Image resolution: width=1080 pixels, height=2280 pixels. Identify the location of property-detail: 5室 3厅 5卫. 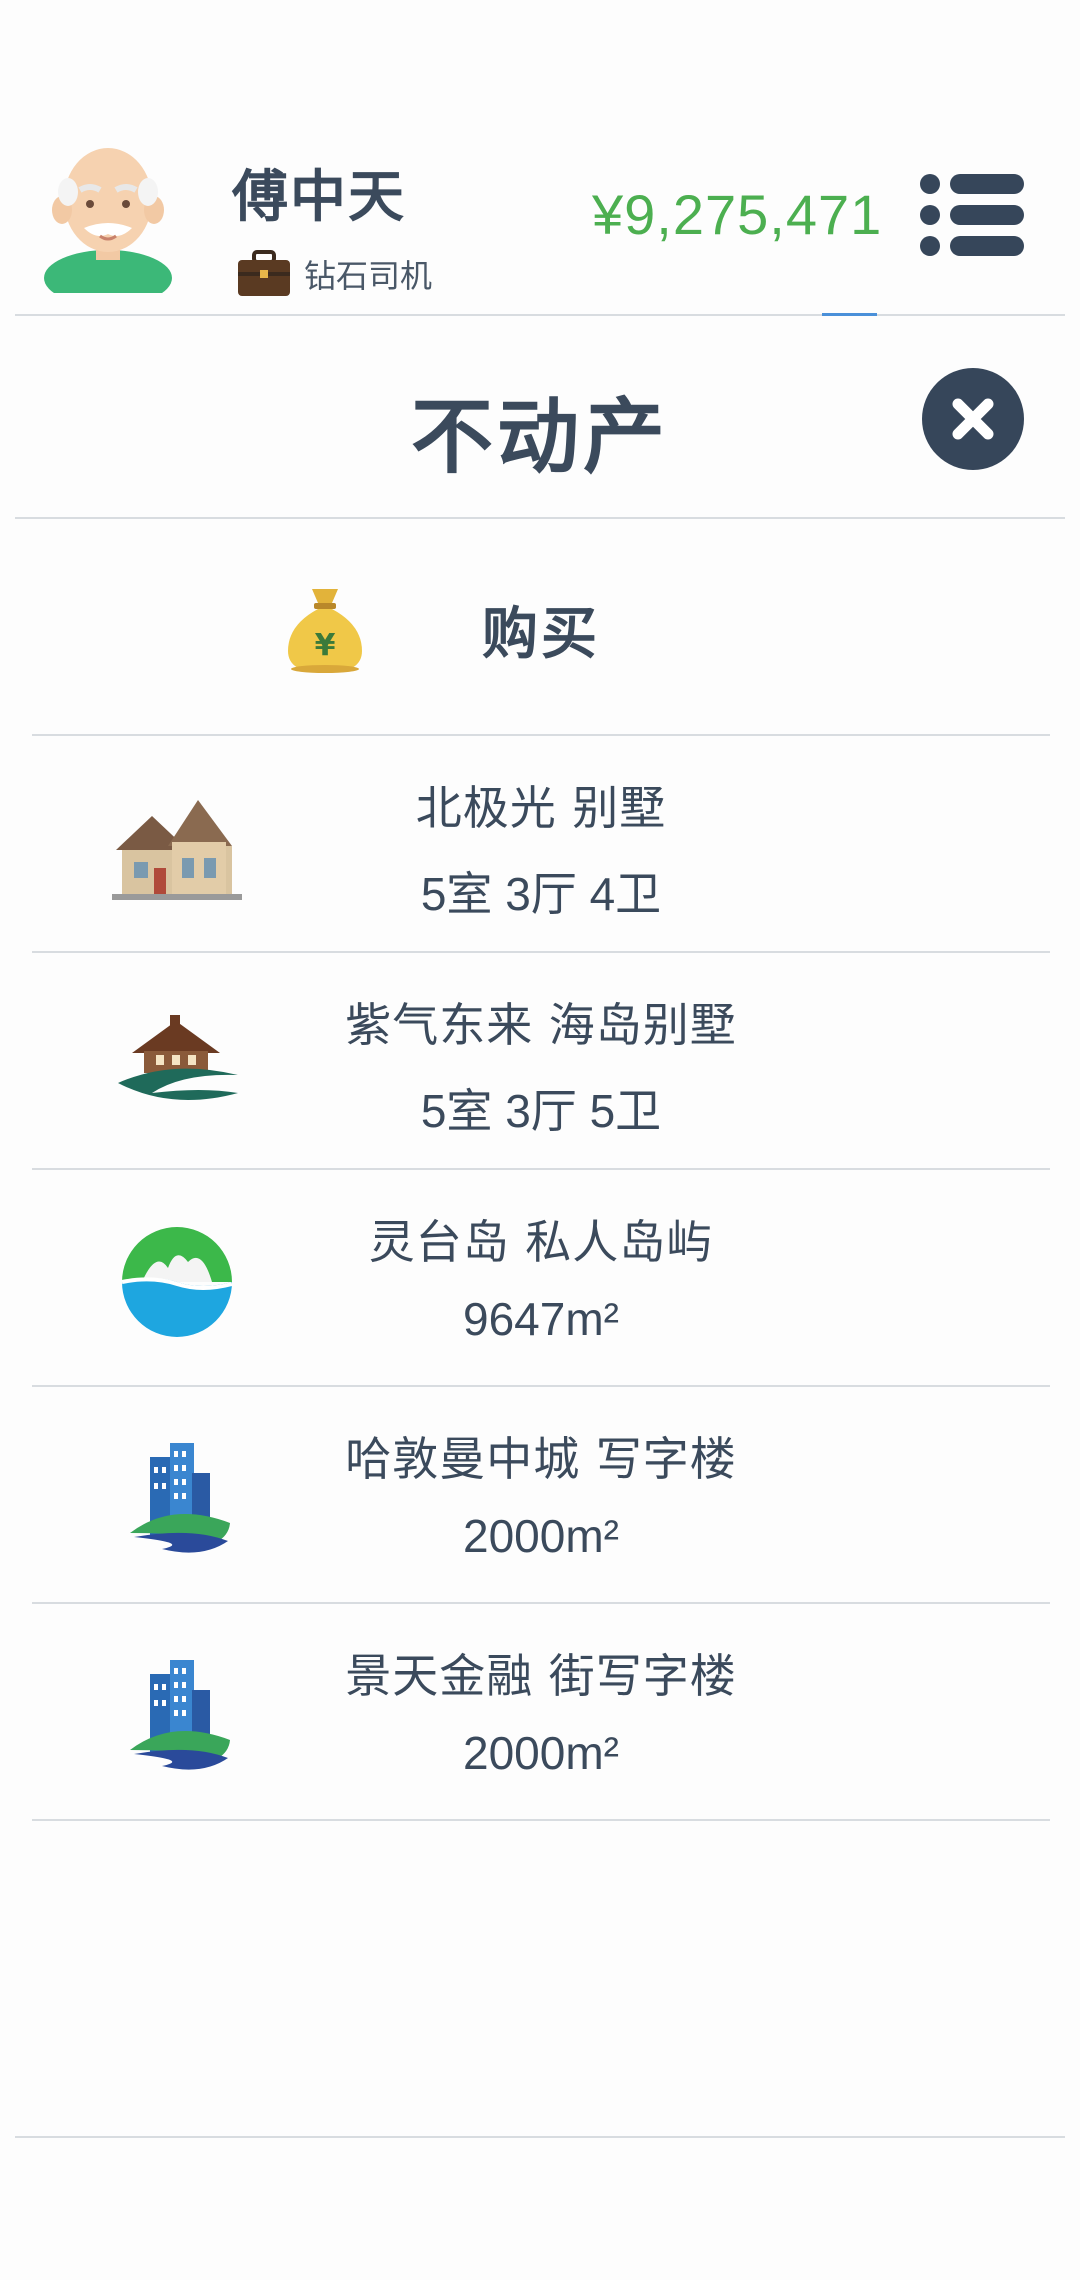
(541, 1111).